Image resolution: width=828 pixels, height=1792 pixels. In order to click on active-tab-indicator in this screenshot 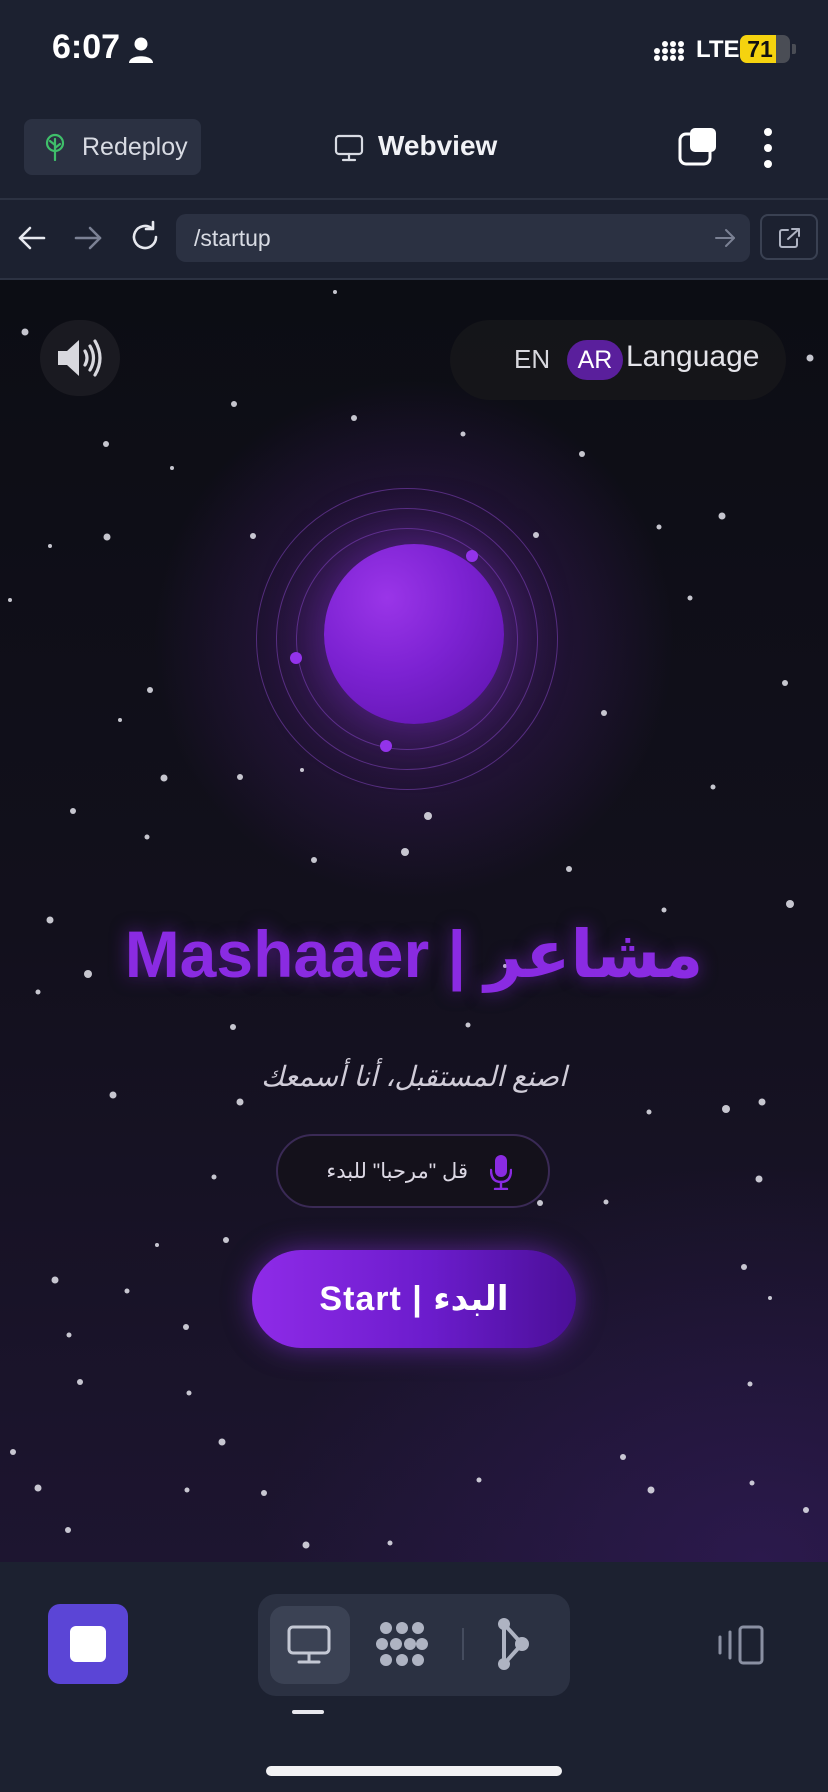, I will do `click(308, 1712)`.